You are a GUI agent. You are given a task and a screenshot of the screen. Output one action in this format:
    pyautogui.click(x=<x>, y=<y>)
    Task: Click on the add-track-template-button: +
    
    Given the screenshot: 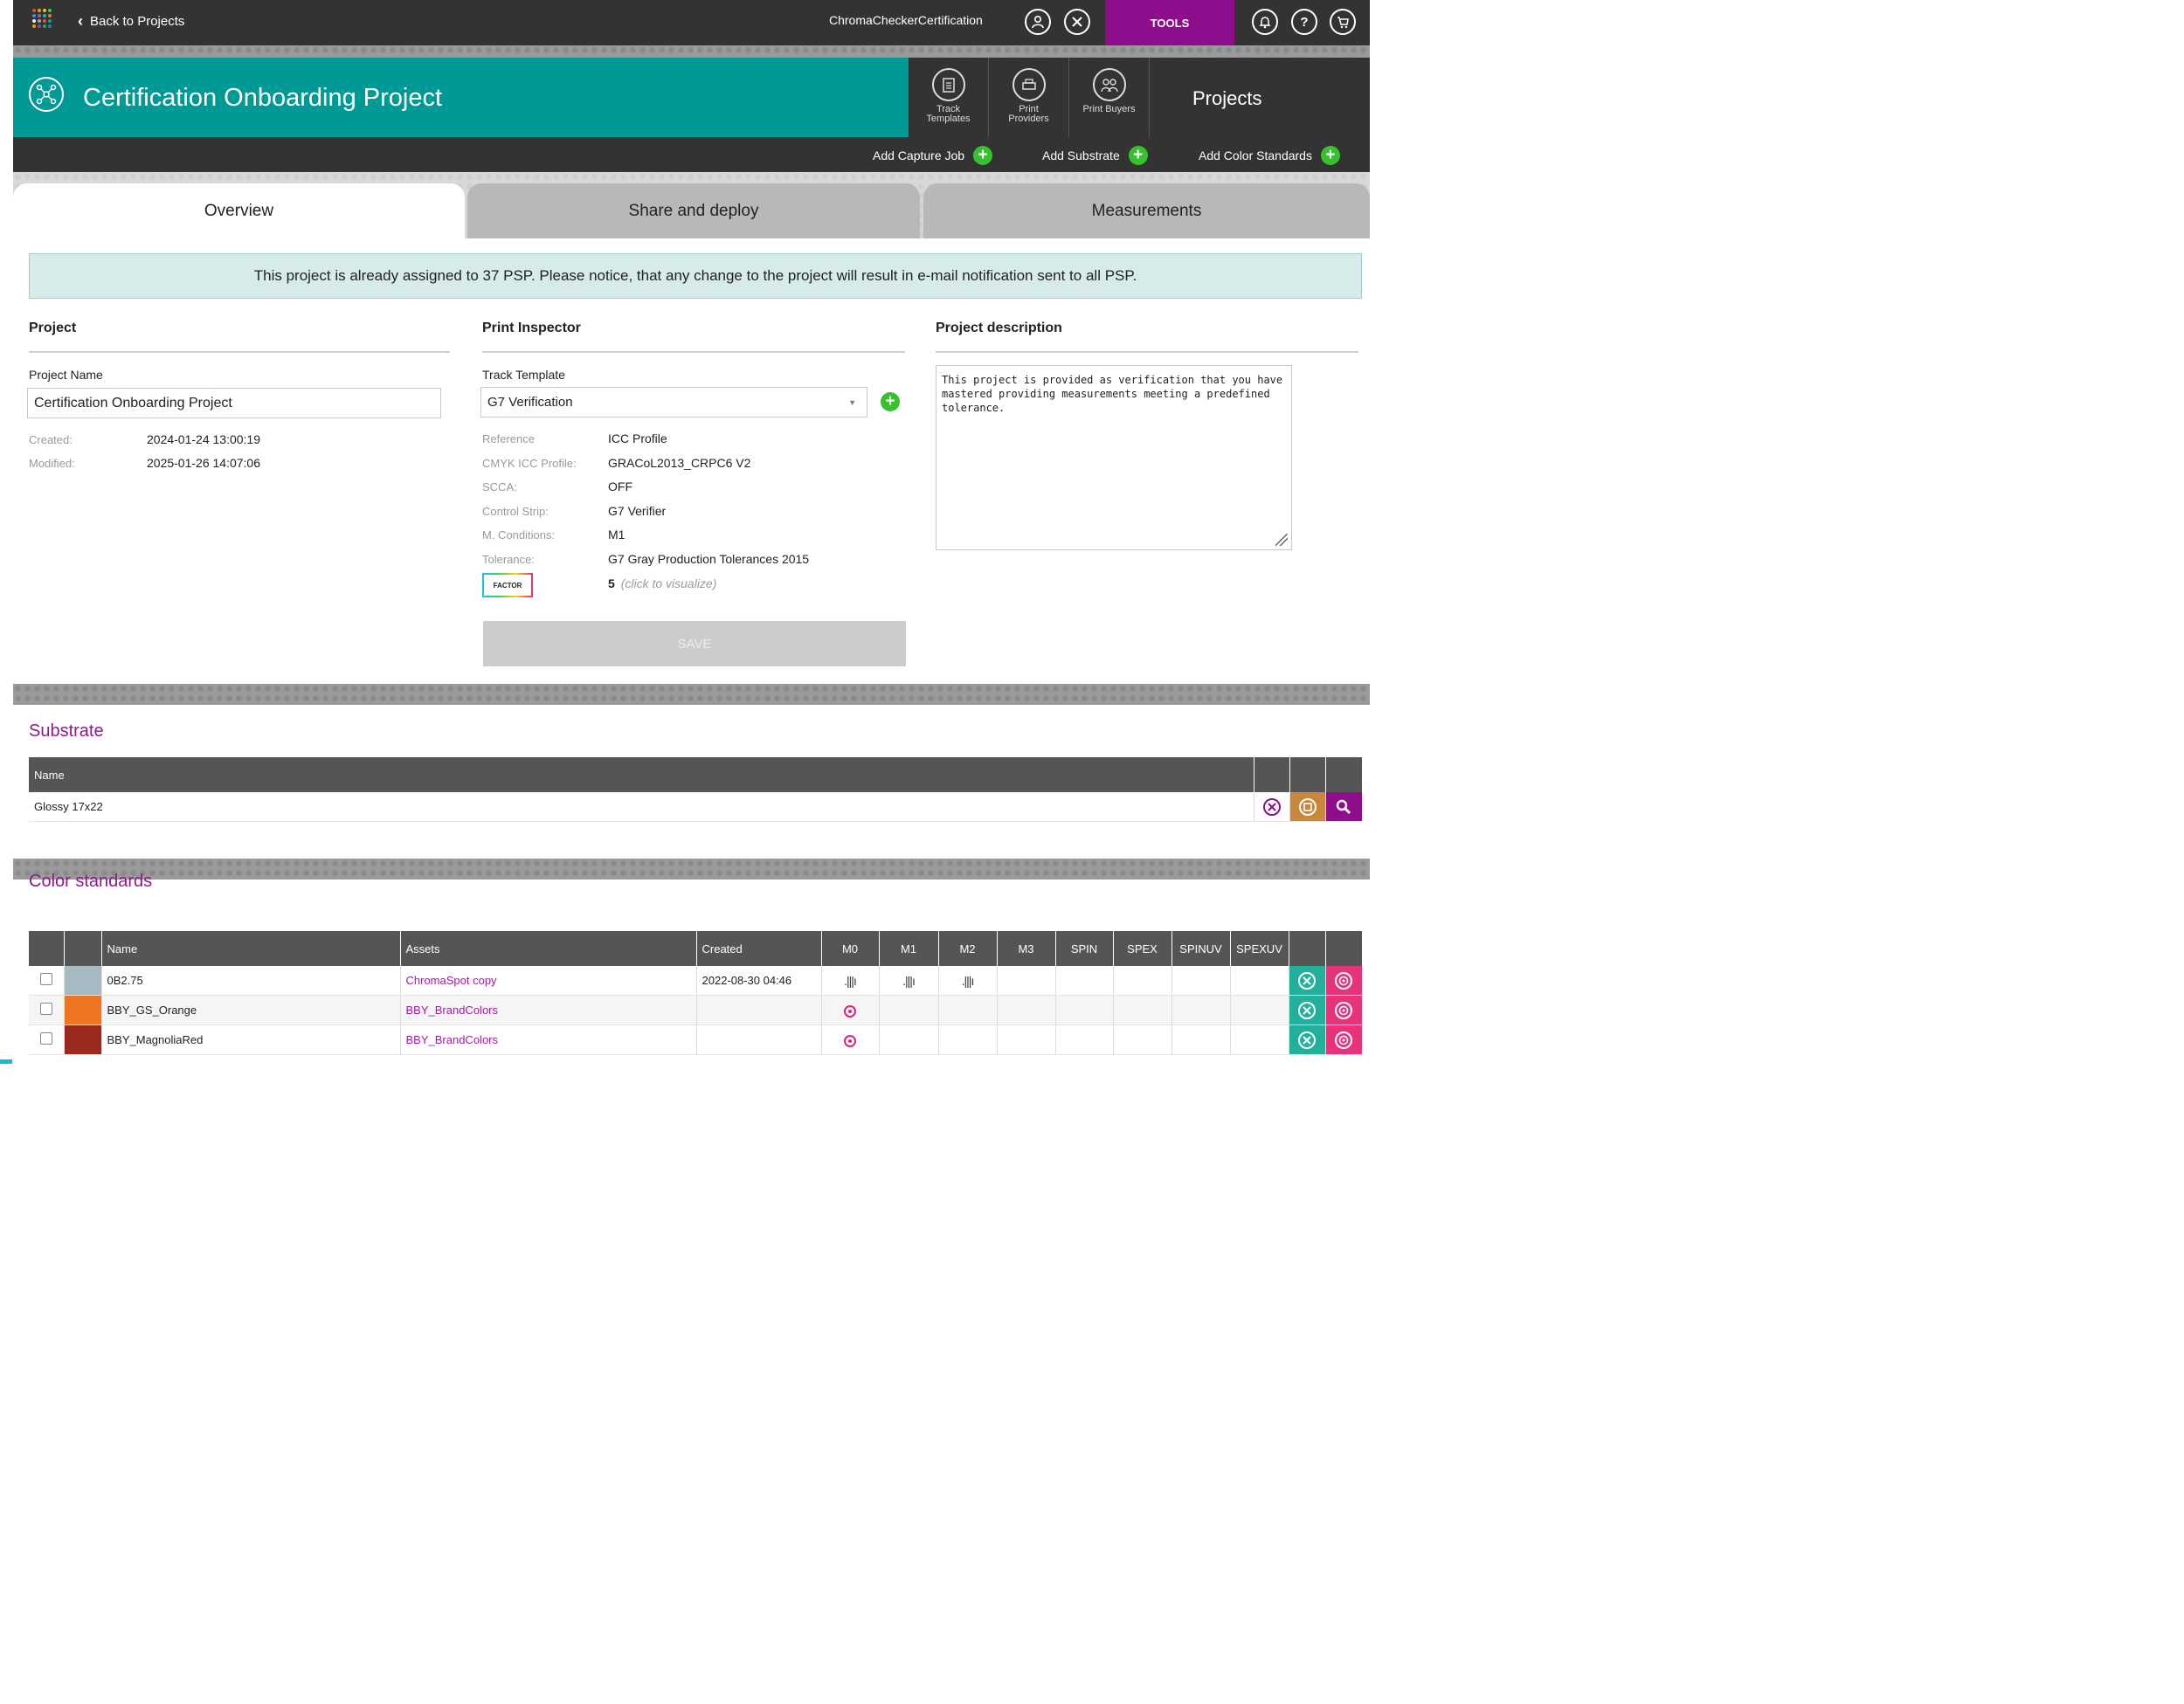 What is the action you would take?
    pyautogui.click(x=890, y=401)
    